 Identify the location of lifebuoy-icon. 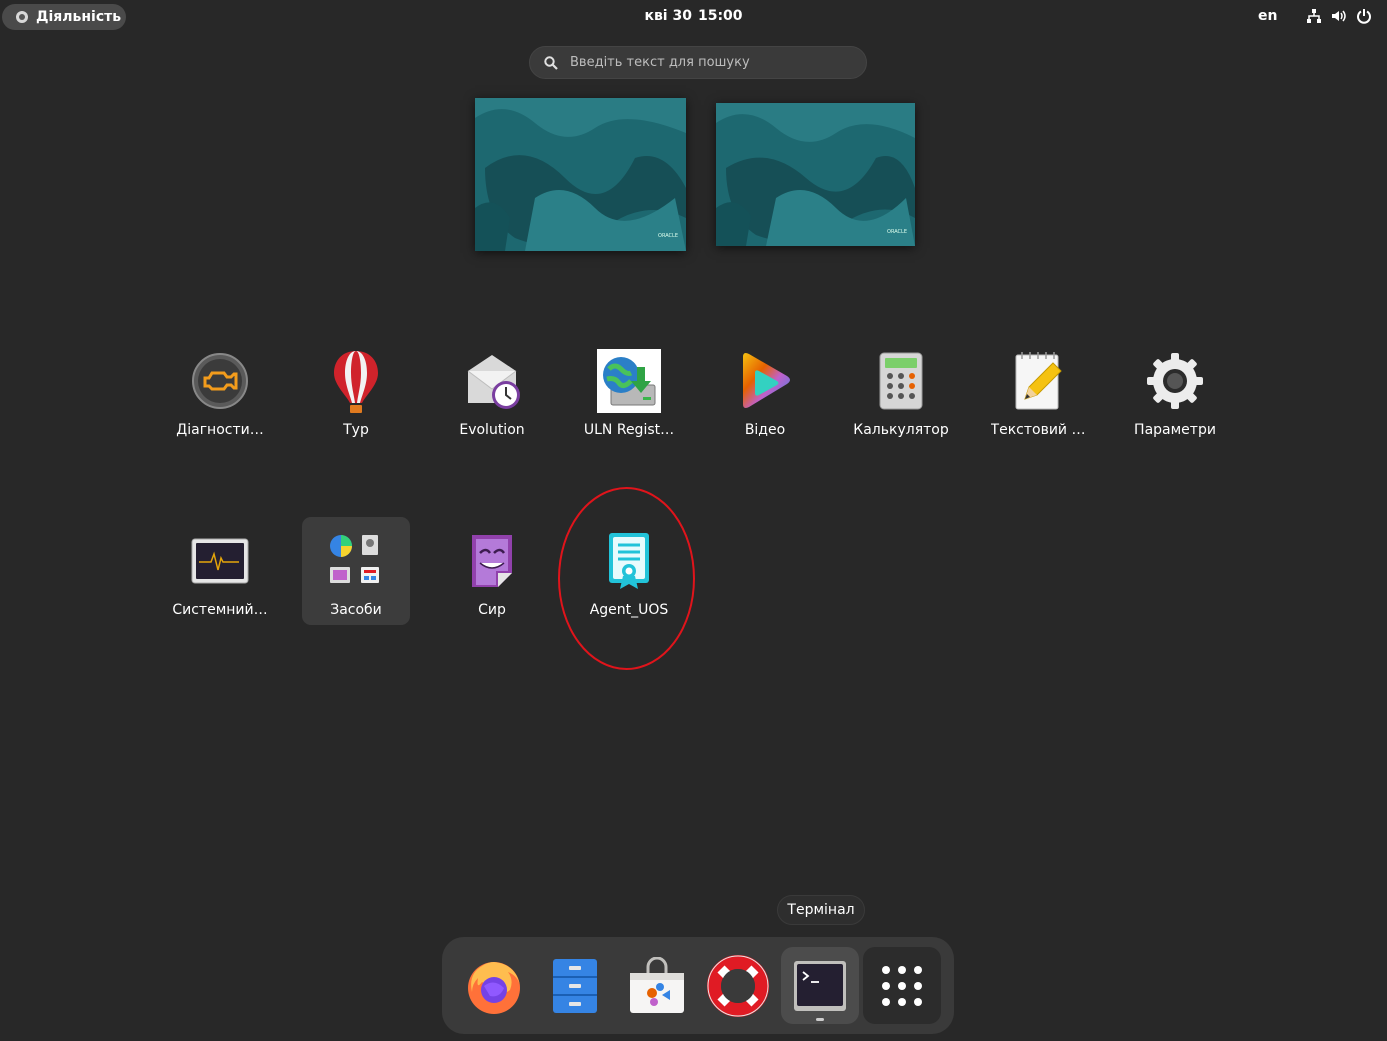
(738, 985).